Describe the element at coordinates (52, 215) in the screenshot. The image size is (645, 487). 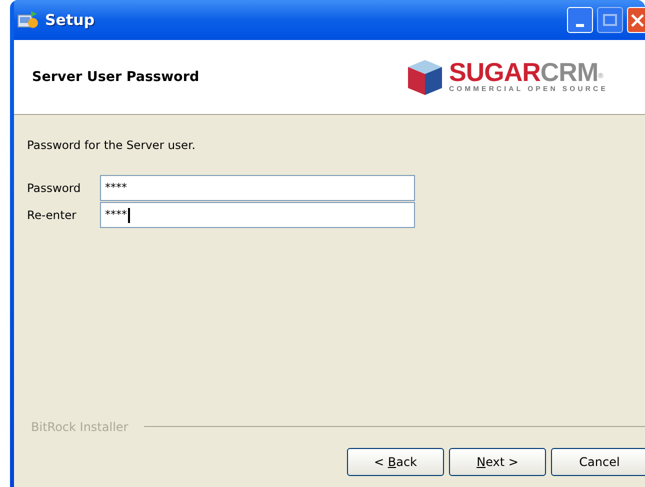
I see `field-label: Re-enter` at that location.